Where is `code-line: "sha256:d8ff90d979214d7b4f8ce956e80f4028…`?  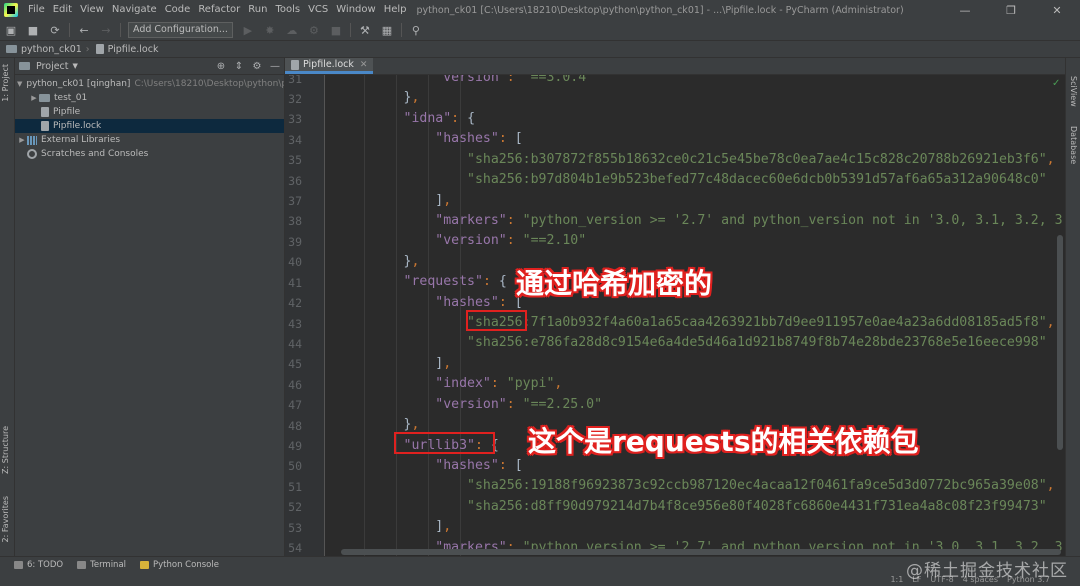 code-line: "sha256:d8ff90d979214d7b4f8ce956e80f4028… is located at coordinates (693, 506).